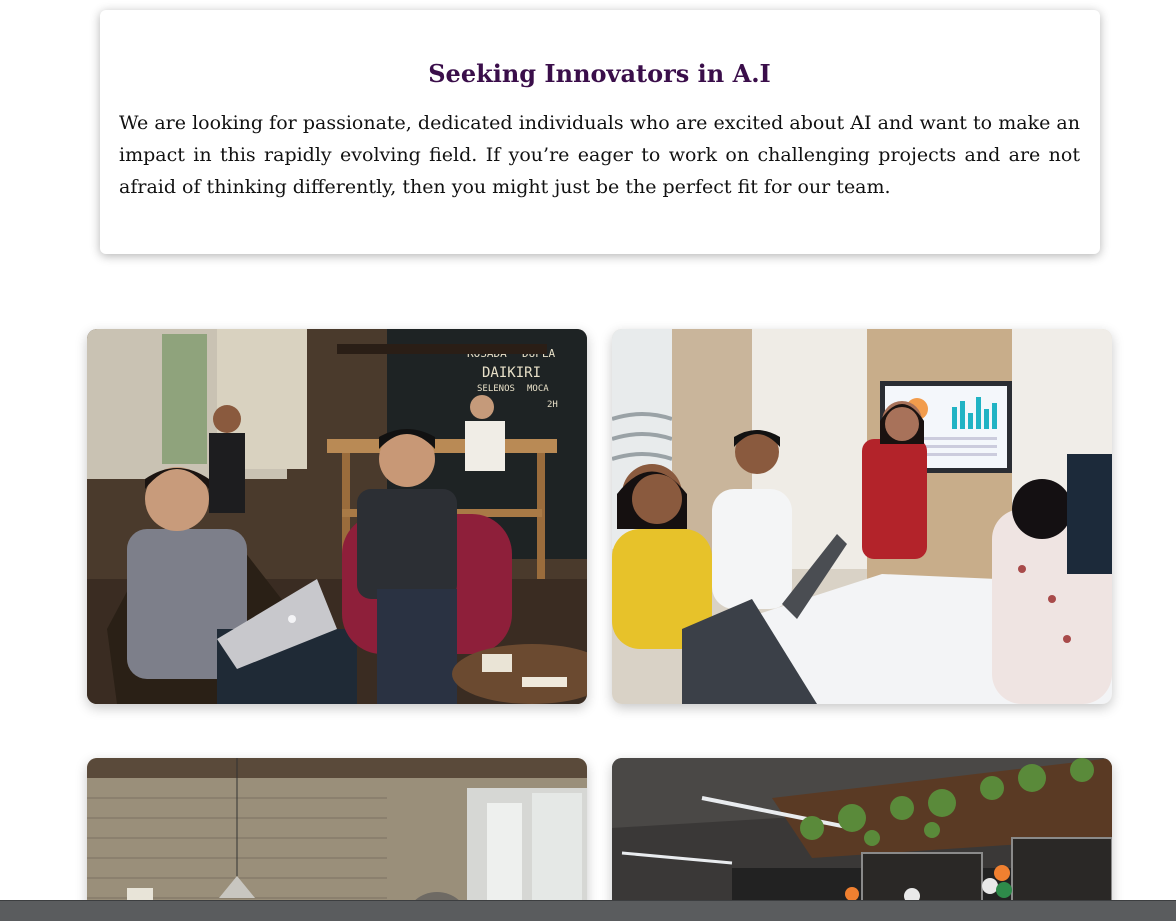 This screenshot has height=921, width=1176. I want to click on bottom-scrollbar, so click(588, 910).